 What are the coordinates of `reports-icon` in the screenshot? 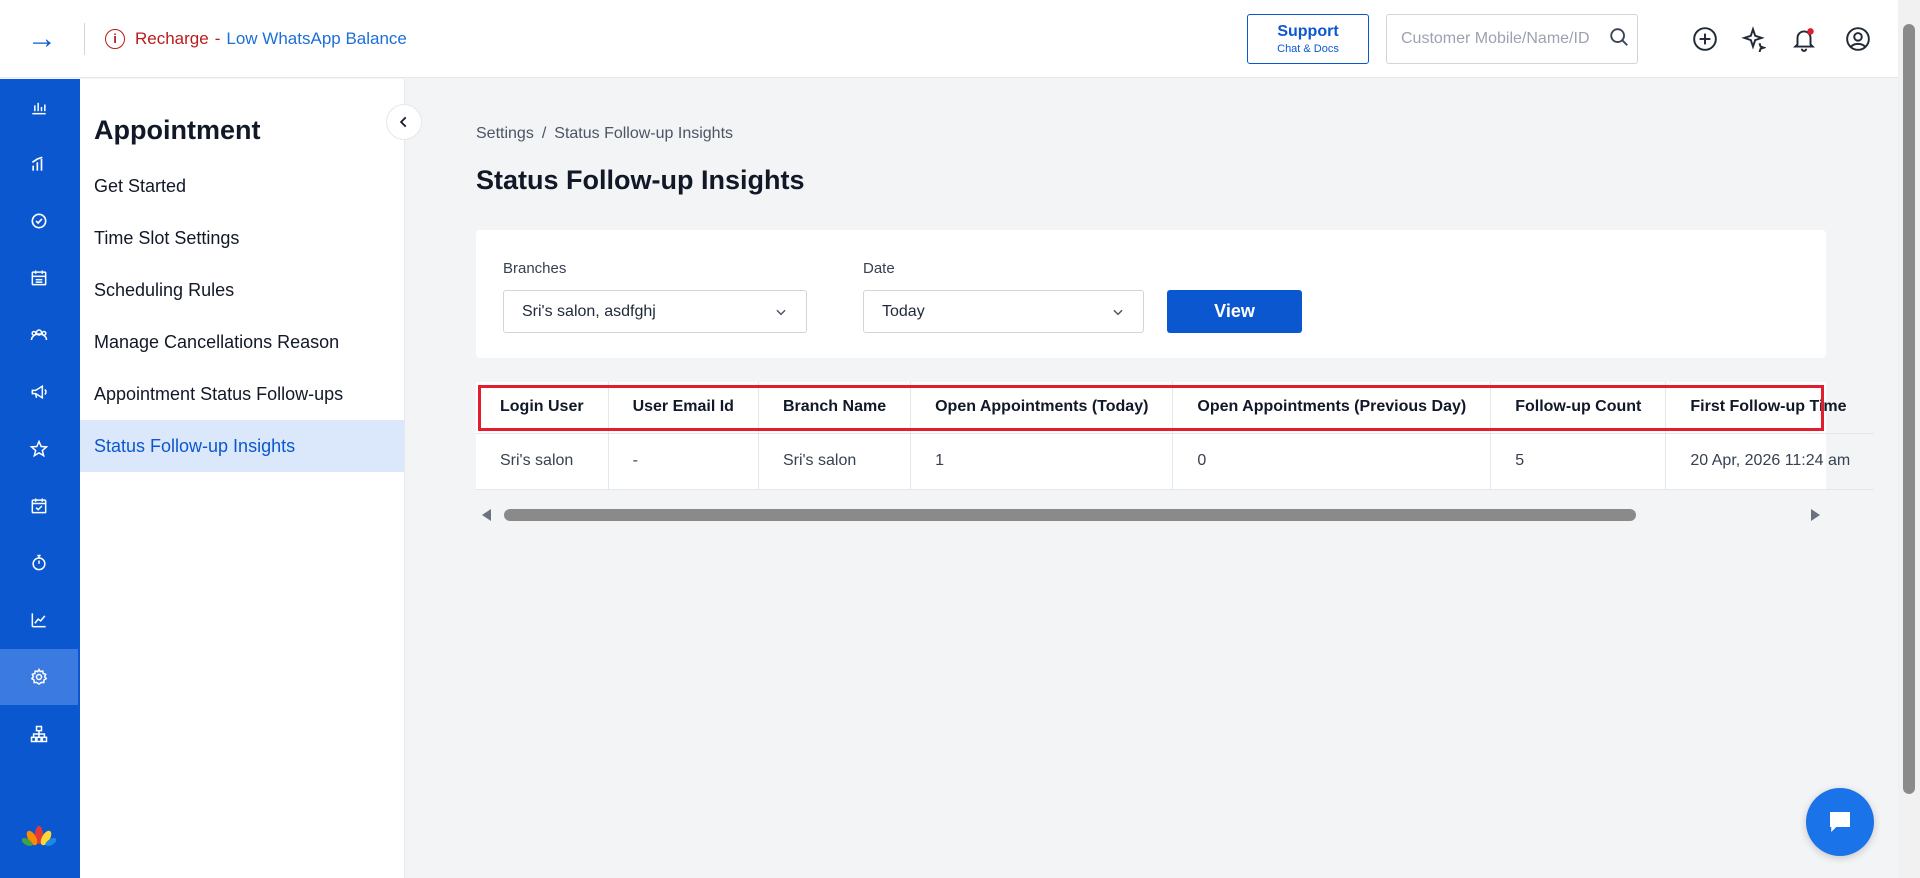 It's located at (39, 164).